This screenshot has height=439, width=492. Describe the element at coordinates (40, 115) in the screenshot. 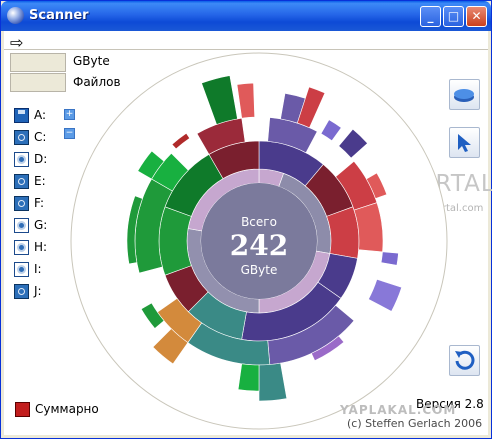

I see `drive-label: A:` at that location.